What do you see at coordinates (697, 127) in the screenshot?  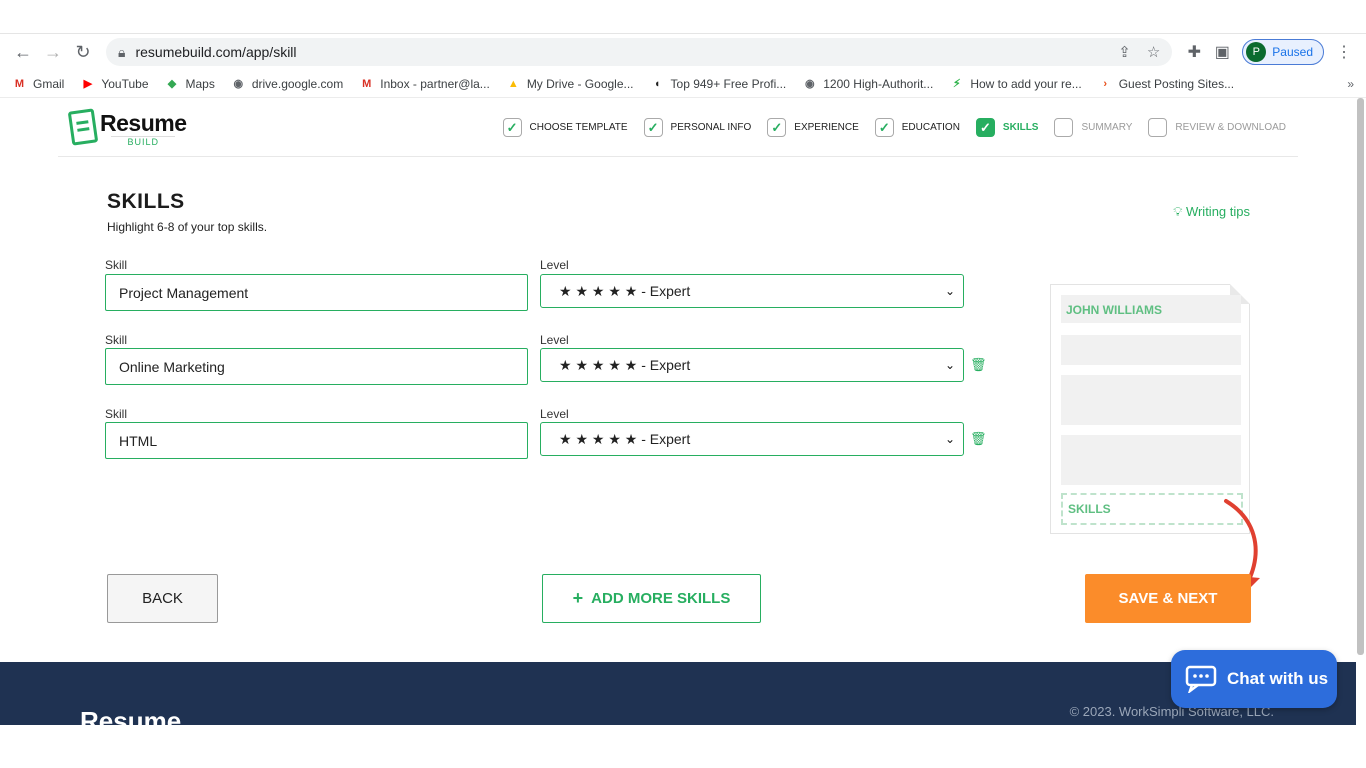 I see `step-item: ✓ PERSONAL INFO` at bounding box center [697, 127].